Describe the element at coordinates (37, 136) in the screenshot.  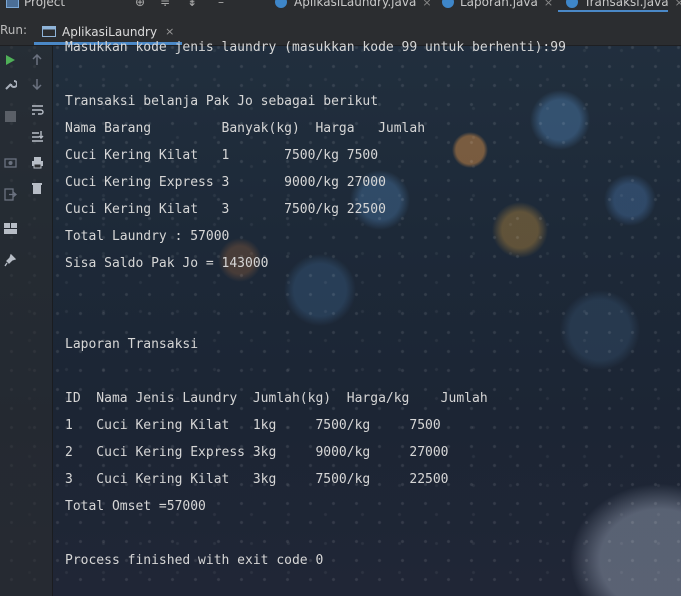
I see `scroll-to-end-icon` at that location.